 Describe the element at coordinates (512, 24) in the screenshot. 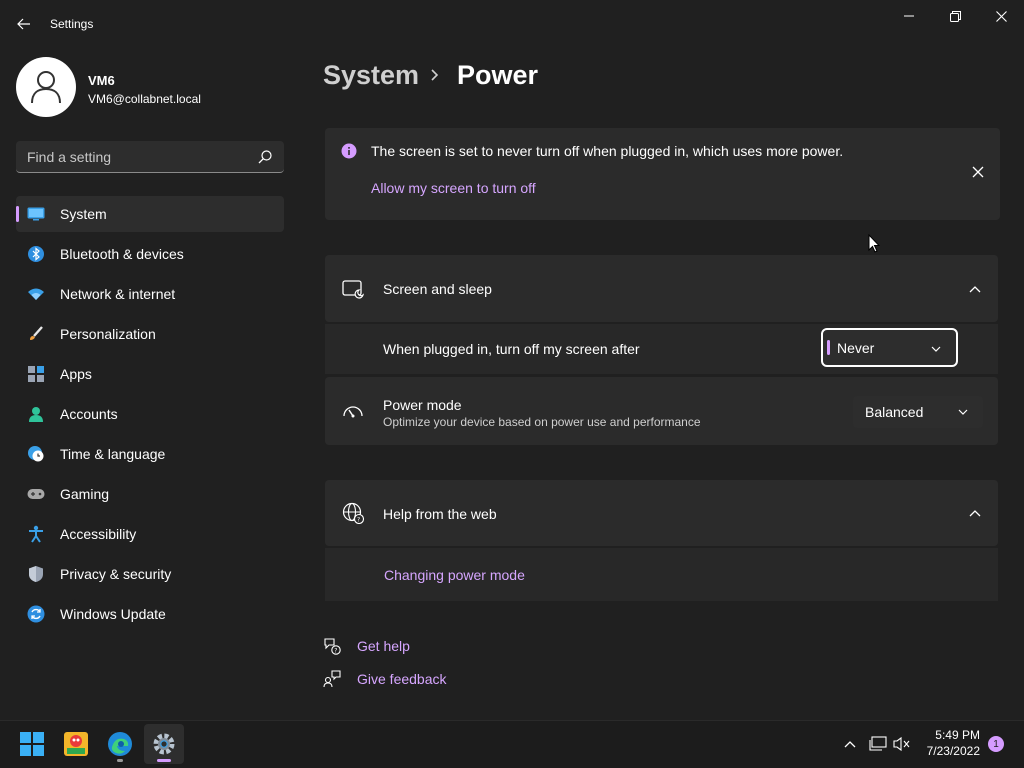

I see `title-bar` at that location.